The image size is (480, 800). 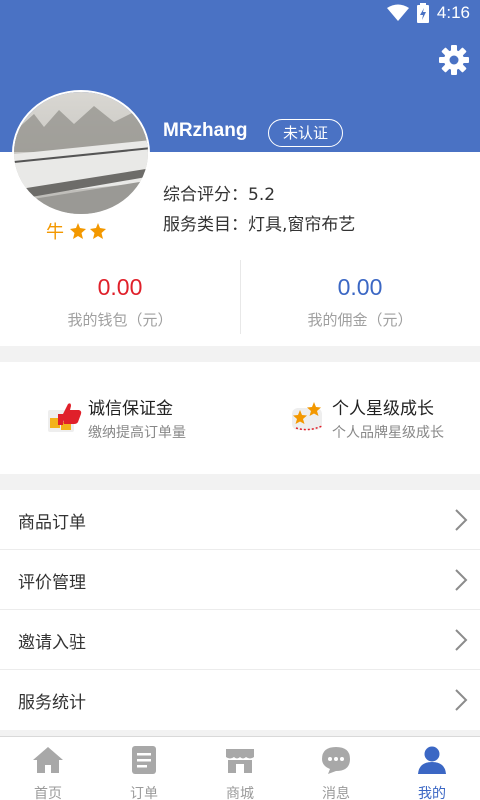 I want to click on wifi-icon, so click(x=397, y=12).